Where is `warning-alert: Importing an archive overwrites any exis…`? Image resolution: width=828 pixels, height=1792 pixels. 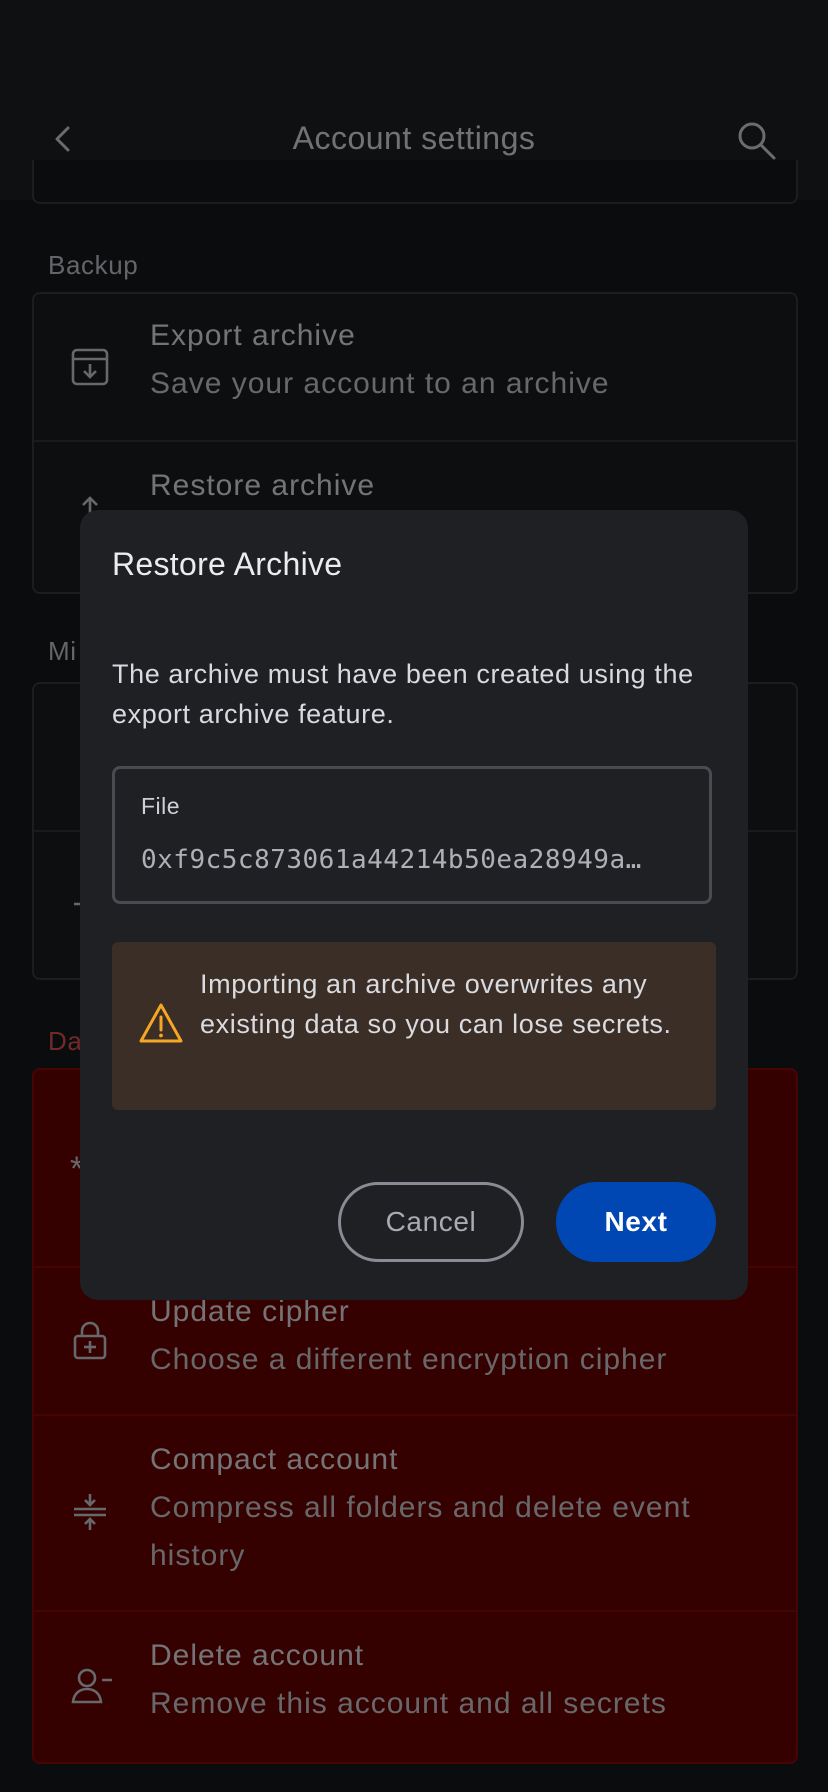 warning-alert: Importing an archive overwrites any exis… is located at coordinates (414, 1026).